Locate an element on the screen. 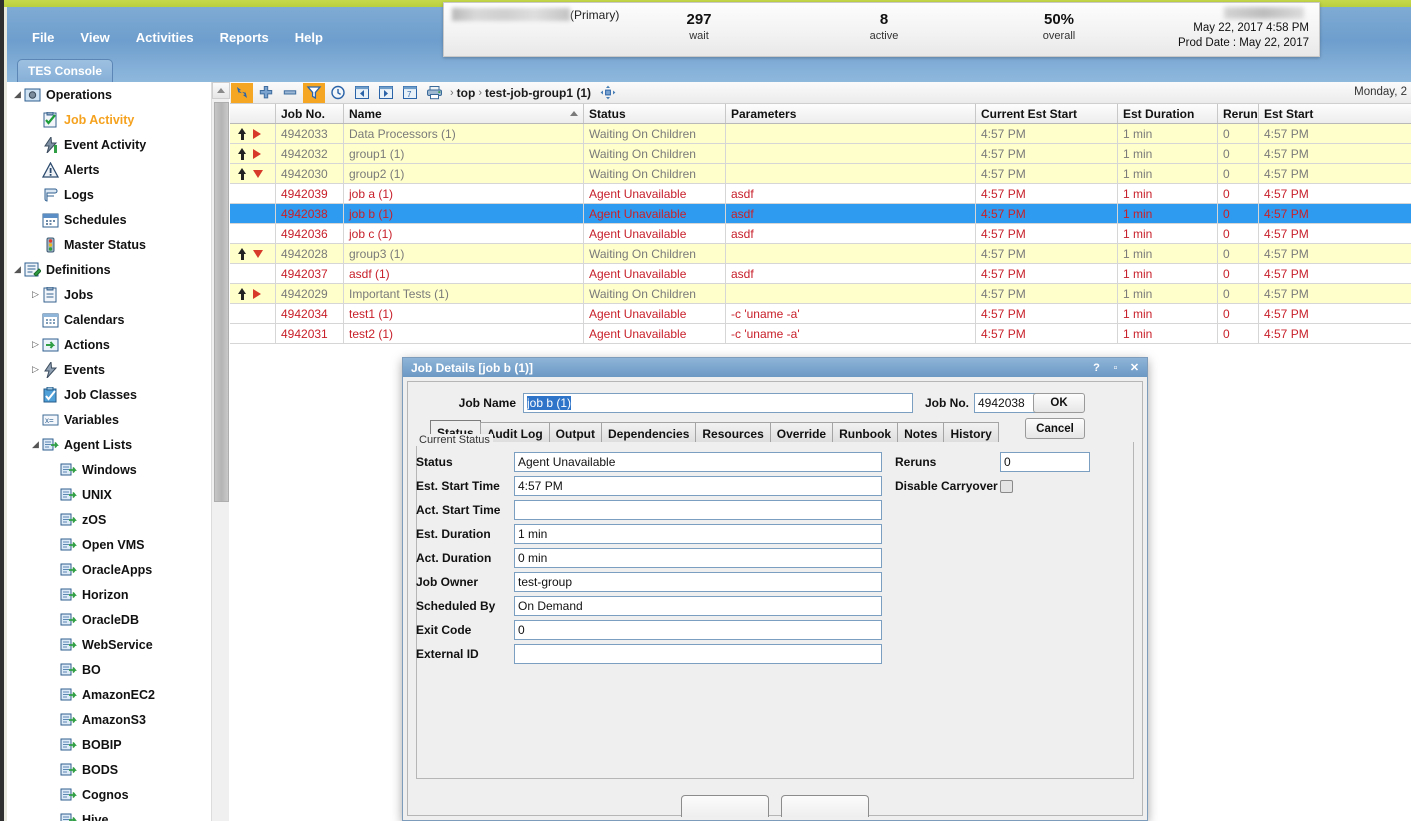 The height and width of the screenshot is (821, 1411). breadcrumb-item: test-job-group1 (1) is located at coordinates (538, 93).